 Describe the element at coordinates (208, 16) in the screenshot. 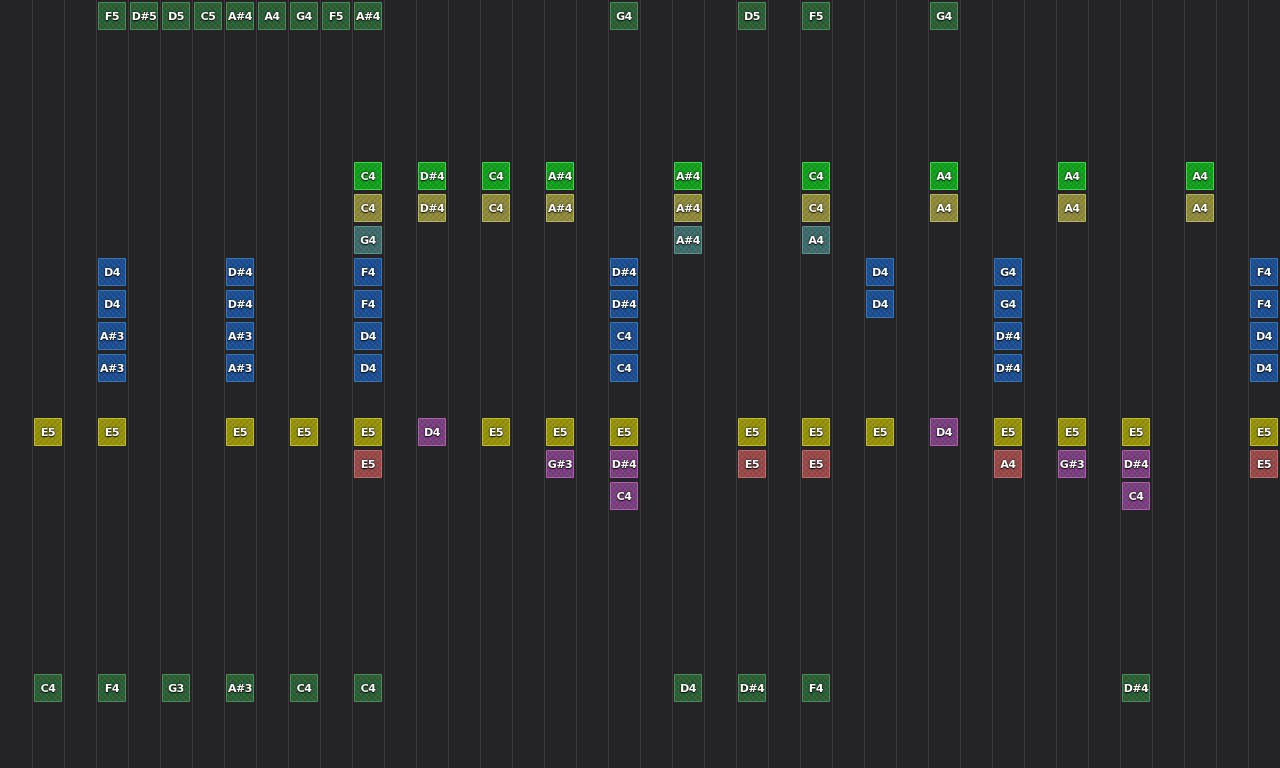

I see `note-block: C5` at that location.